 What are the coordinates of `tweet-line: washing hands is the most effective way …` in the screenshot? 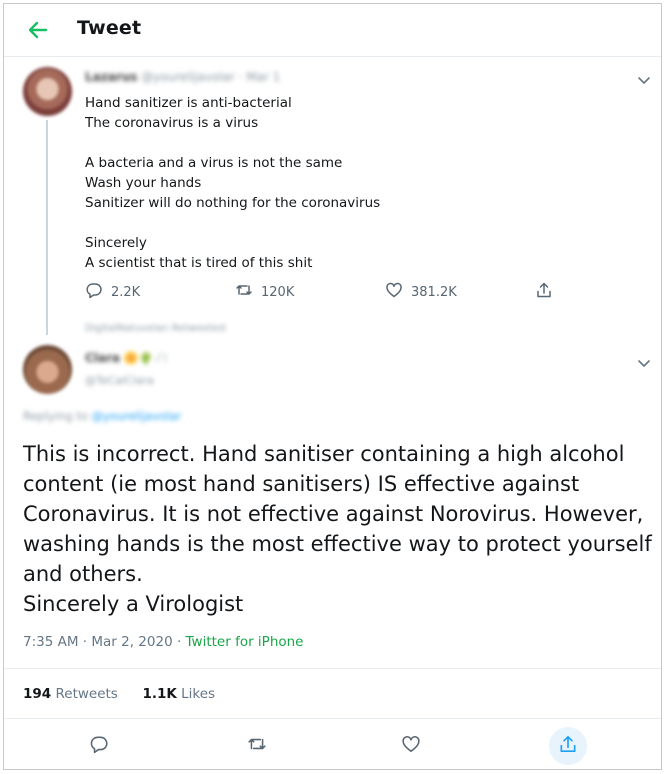 It's located at (337, 544).